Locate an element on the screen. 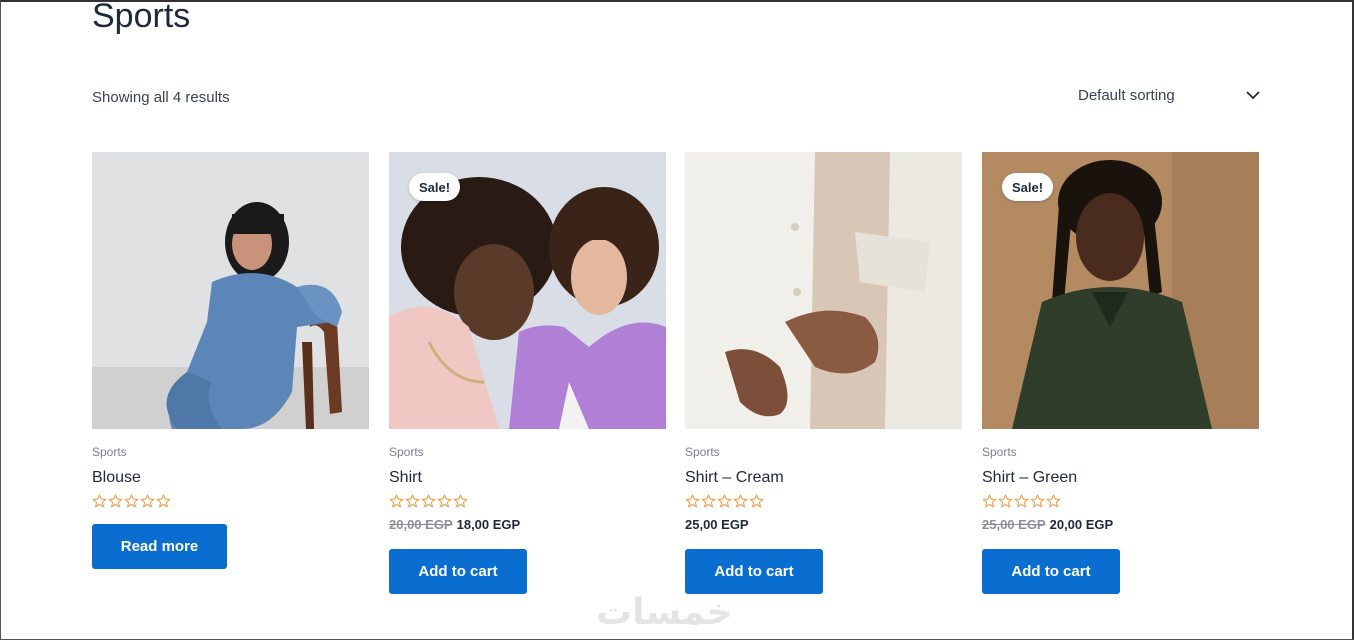 The image size is (1354, 640). sorting-dropdown: Default sorting is located at coordinates (1169, 95).